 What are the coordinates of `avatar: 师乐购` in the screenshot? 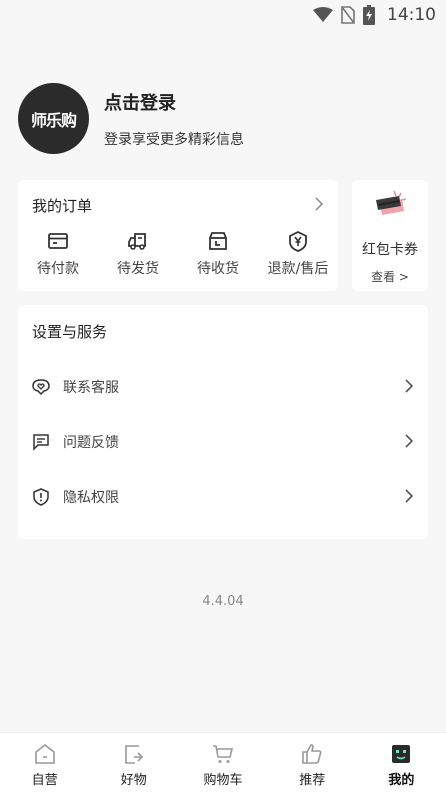 It's located at (53, 118).